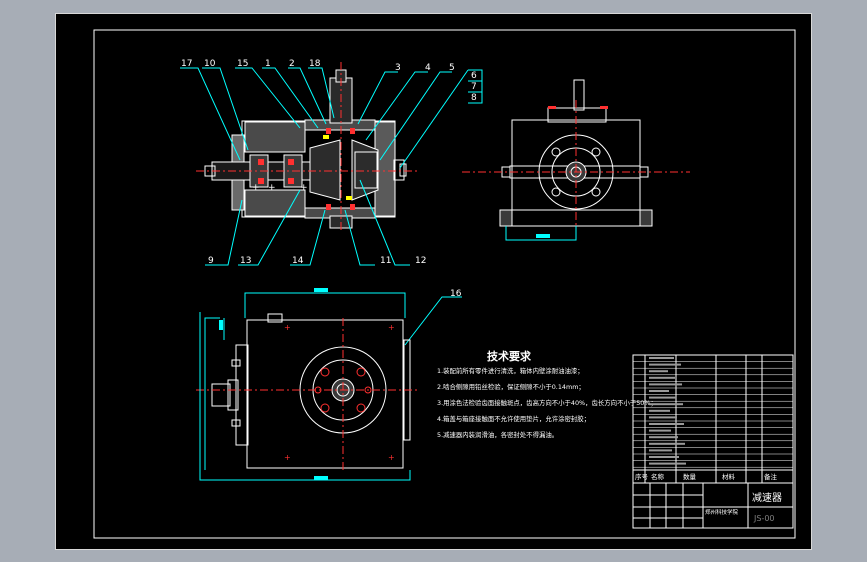  I want to click on leader-label-7: 7, so click(474, 87).